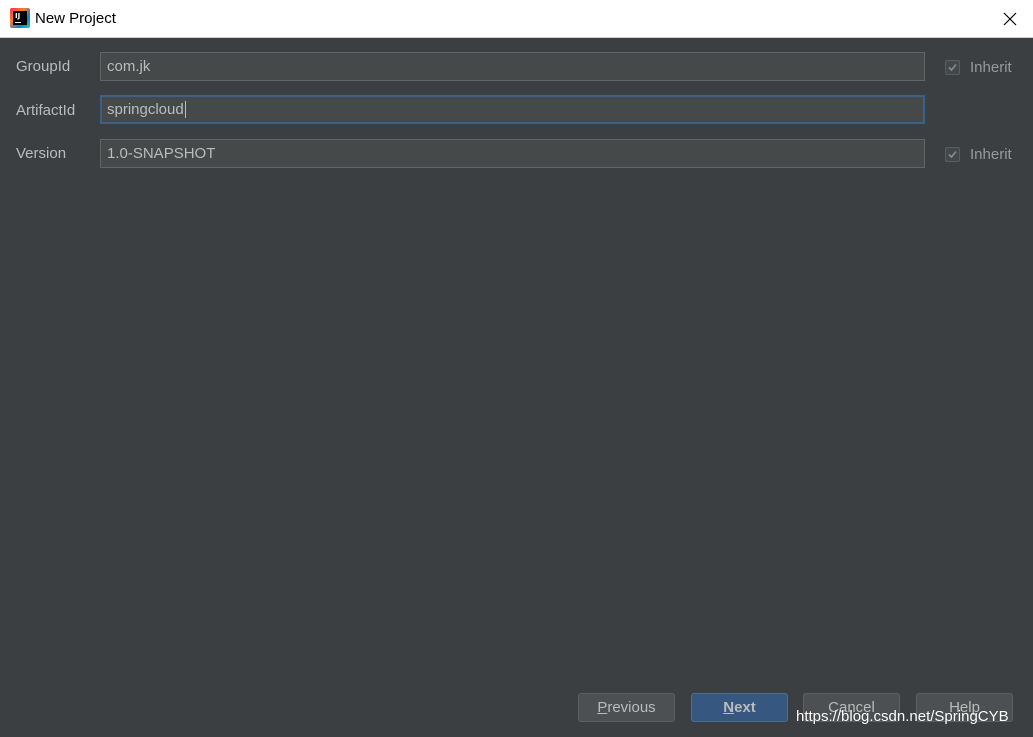 This screenshot has width=1033, height=737. Describe the element at coordinates (902, 716) in the screenshot. I see `watermark-text: https://blog.csdn.net/SpringCYB` at that location.